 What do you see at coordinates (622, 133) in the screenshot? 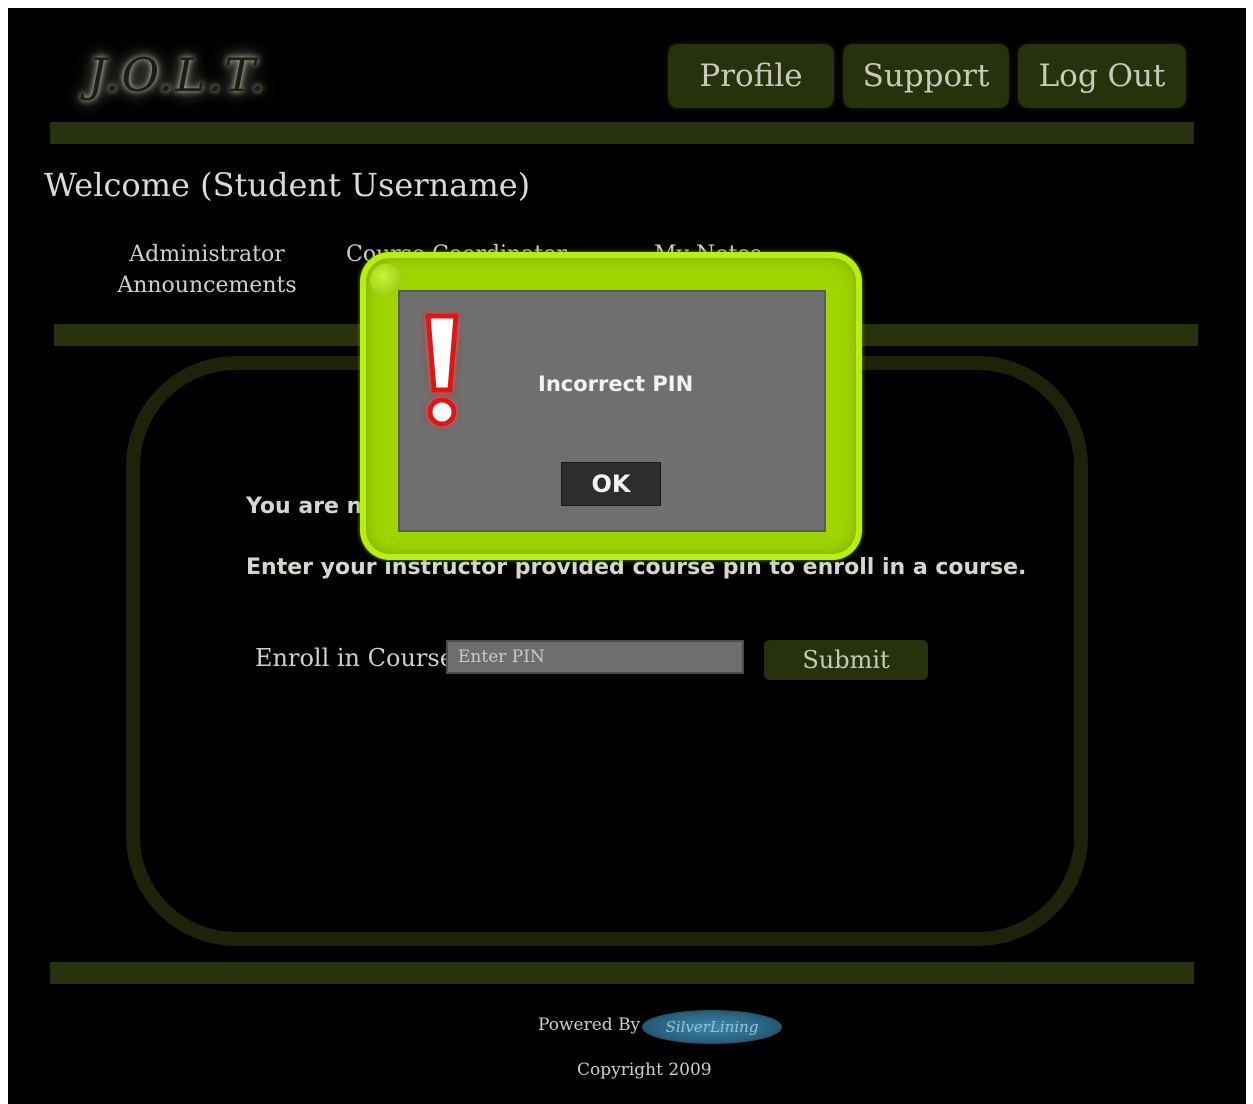
I see `header-divider` at bounding box center [622, 133].